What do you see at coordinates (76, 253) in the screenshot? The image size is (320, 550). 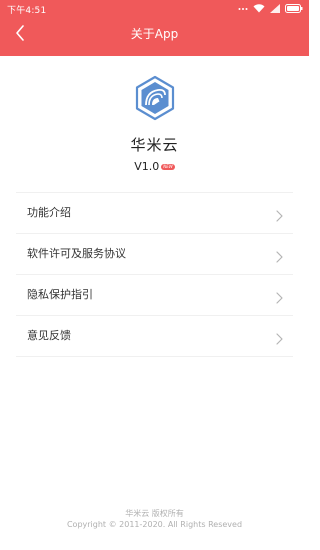 I see `menu-item-label: 软件许可及服务协议` at bounding box center [76, 253].